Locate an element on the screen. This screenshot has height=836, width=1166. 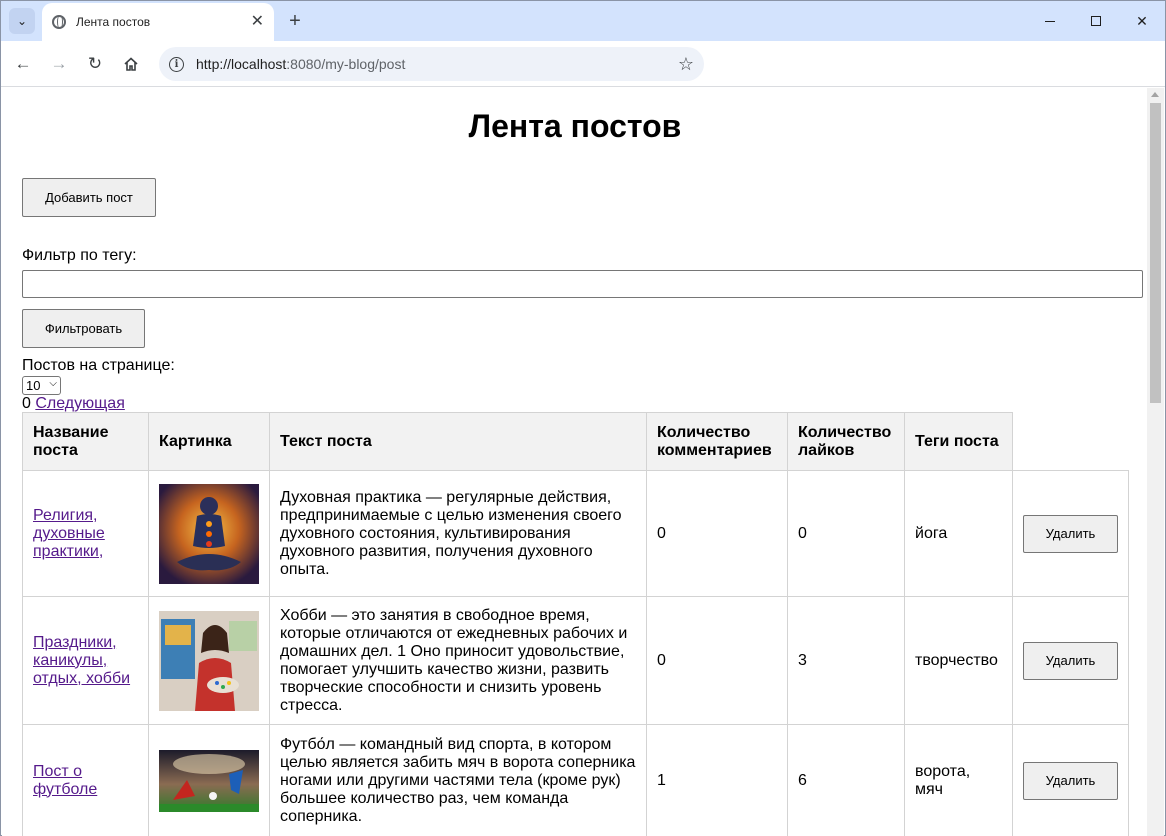
per-page-value: 10 is located at coordinates (33, 385).